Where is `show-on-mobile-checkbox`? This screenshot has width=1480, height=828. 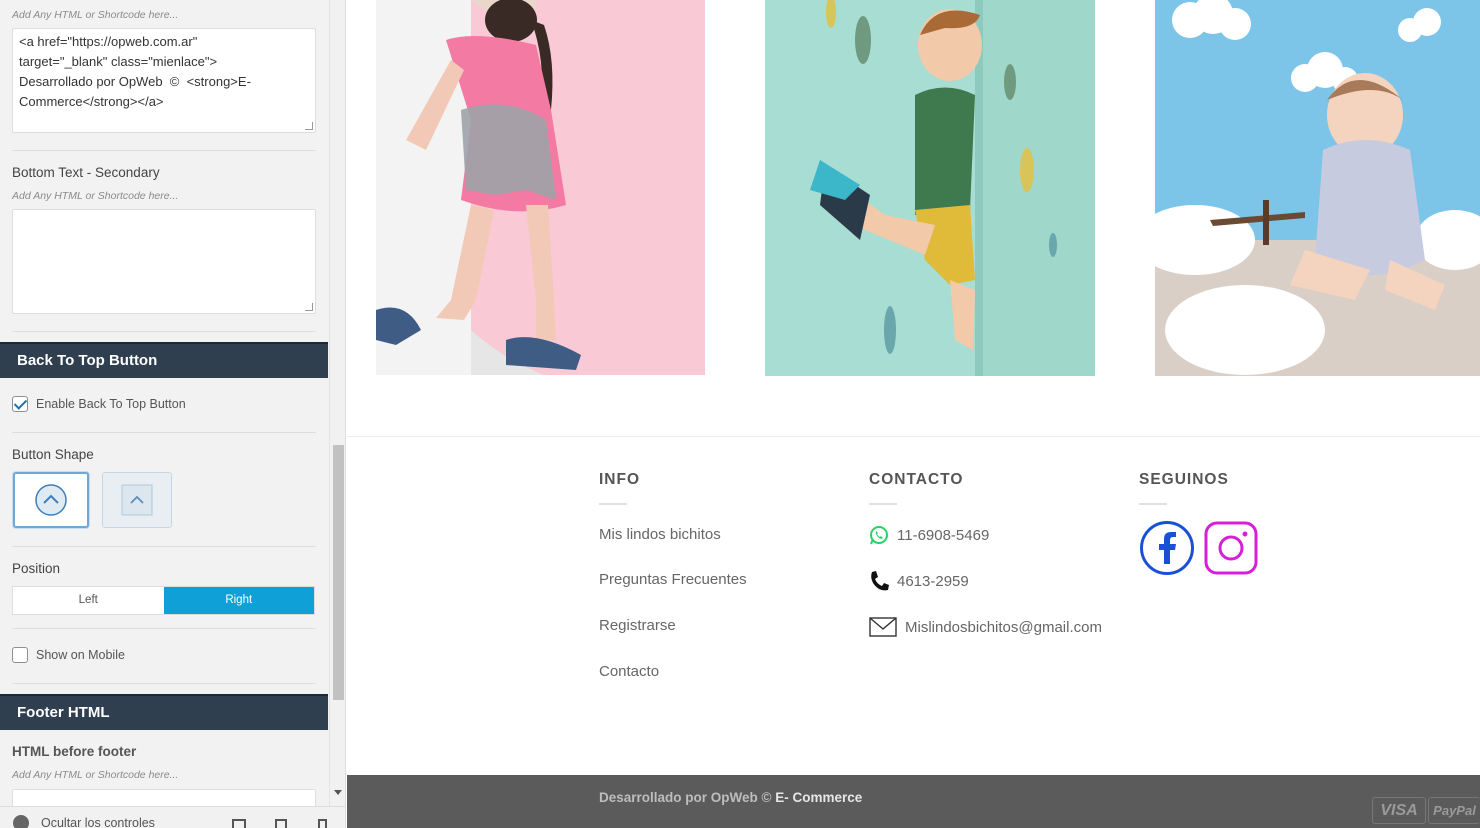 show-on-mobile-checkbox is located at coordinates (20, 655).